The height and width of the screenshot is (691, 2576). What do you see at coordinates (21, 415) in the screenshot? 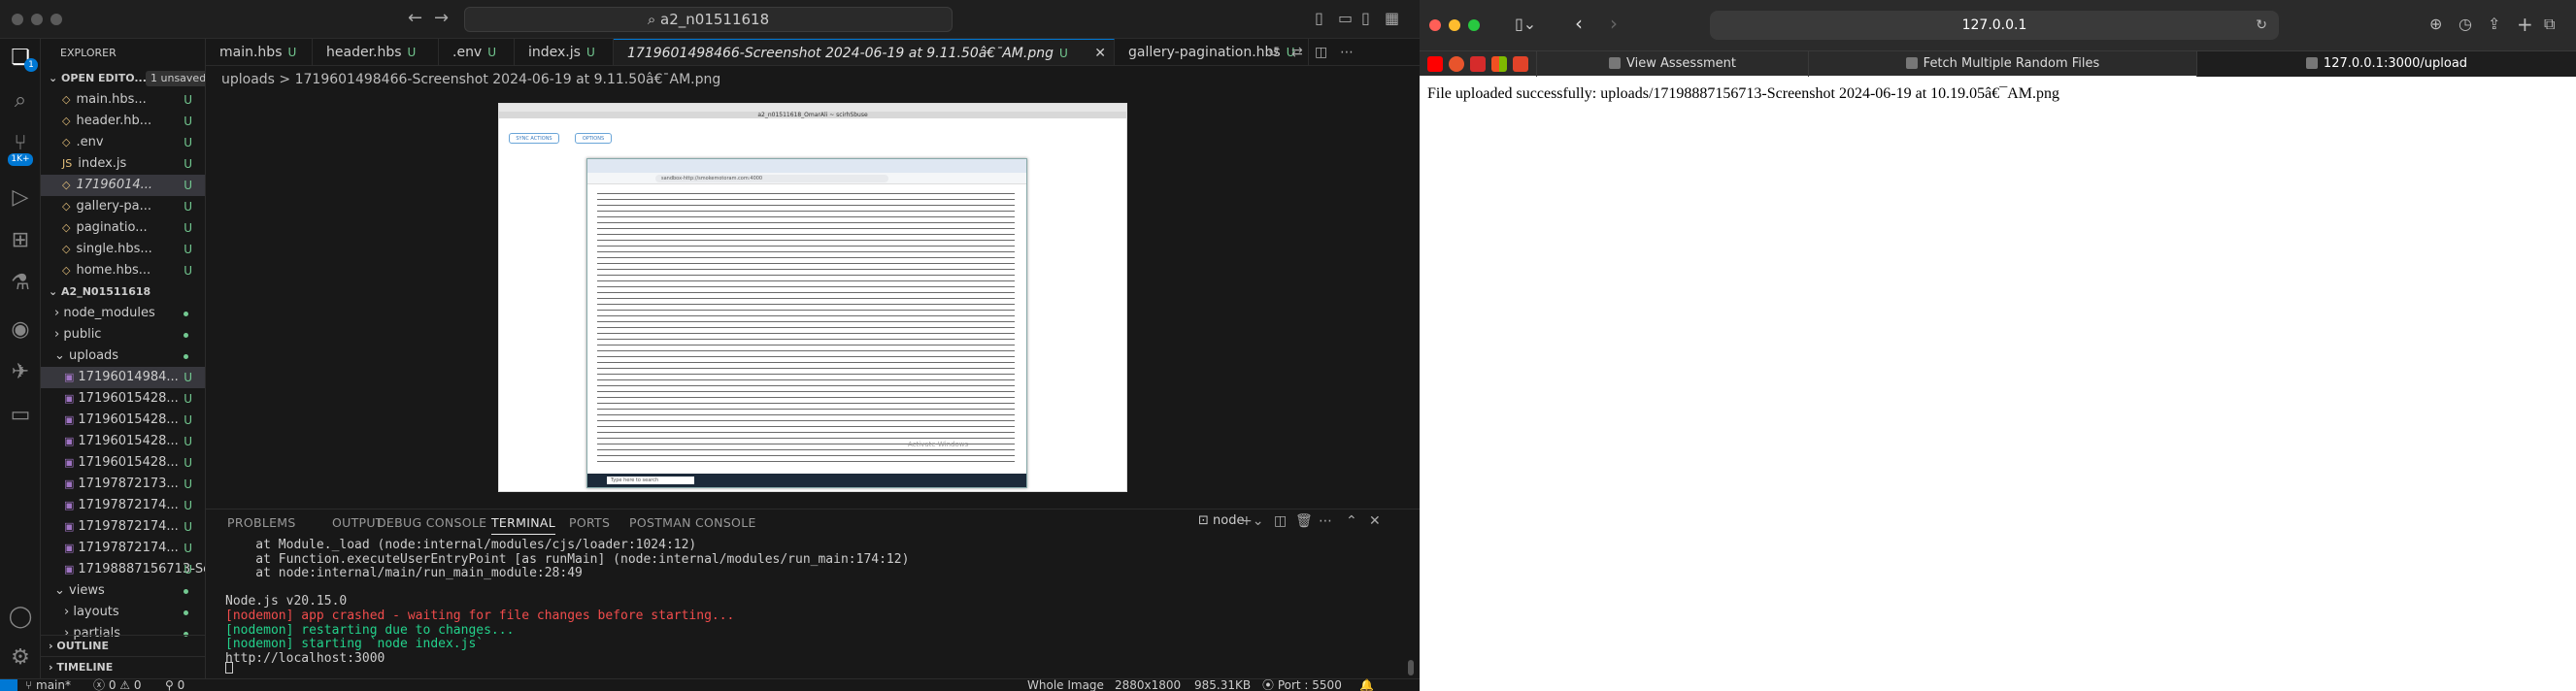
I see `live-share-icon: ▭` at bounding box center [21, 415].